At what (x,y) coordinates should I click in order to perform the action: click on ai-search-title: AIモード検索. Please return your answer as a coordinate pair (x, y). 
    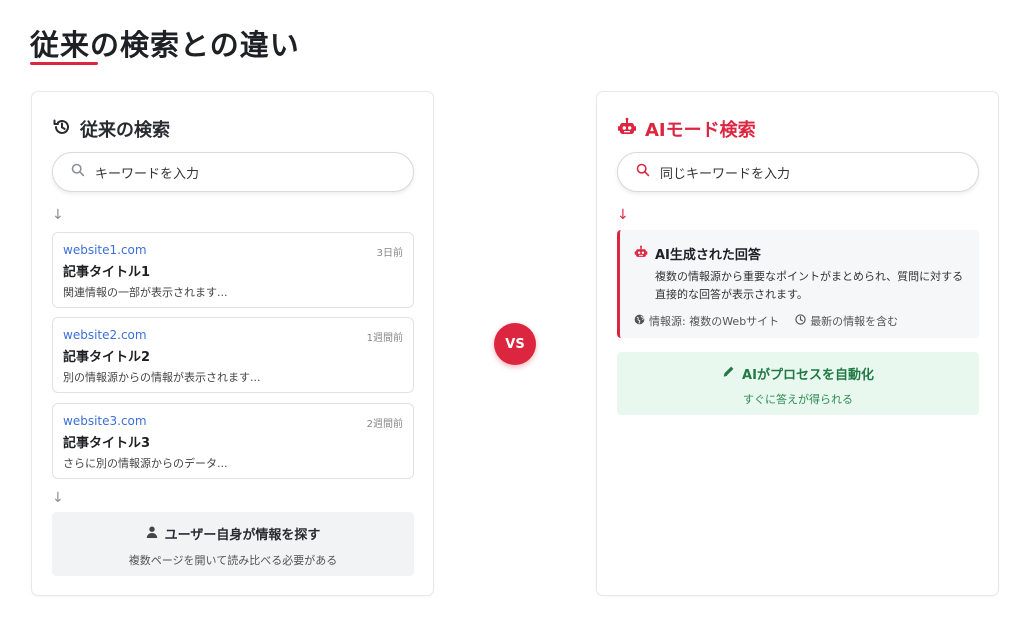
    Looking at the image, I should click on (700, 130).